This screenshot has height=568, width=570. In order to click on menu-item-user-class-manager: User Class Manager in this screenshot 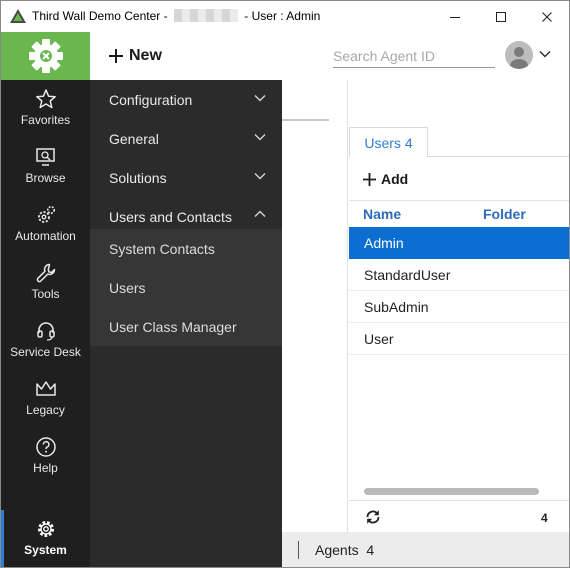, I will do `click(186, 326)`.